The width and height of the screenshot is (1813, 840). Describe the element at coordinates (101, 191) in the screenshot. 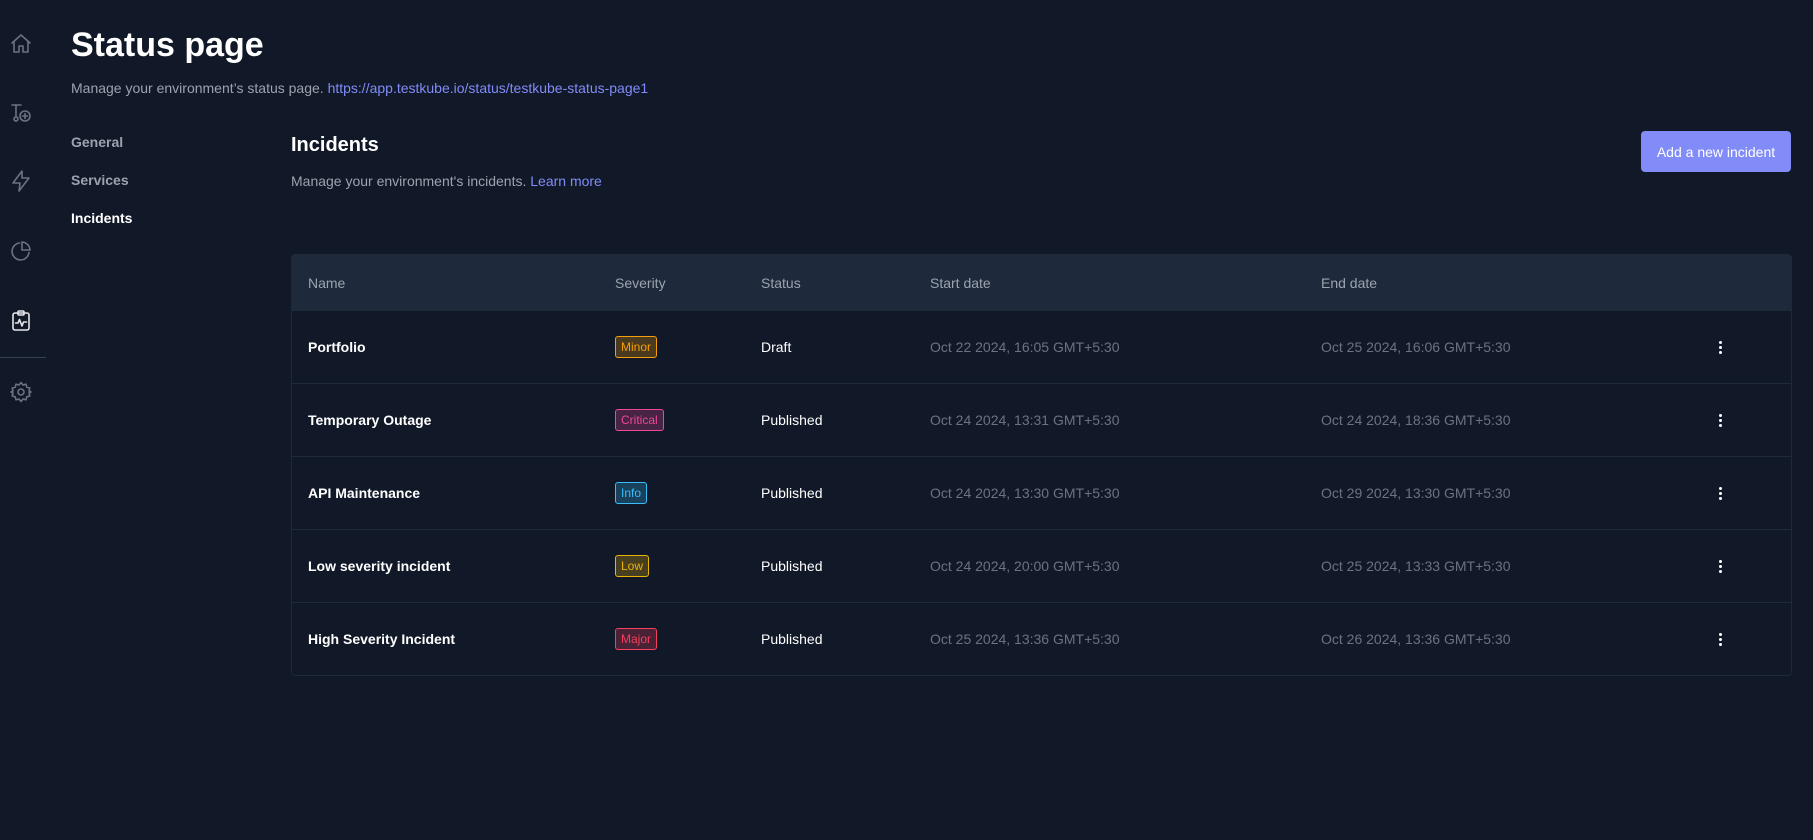

I see `settings-nav: General Services Incidents` at that location.